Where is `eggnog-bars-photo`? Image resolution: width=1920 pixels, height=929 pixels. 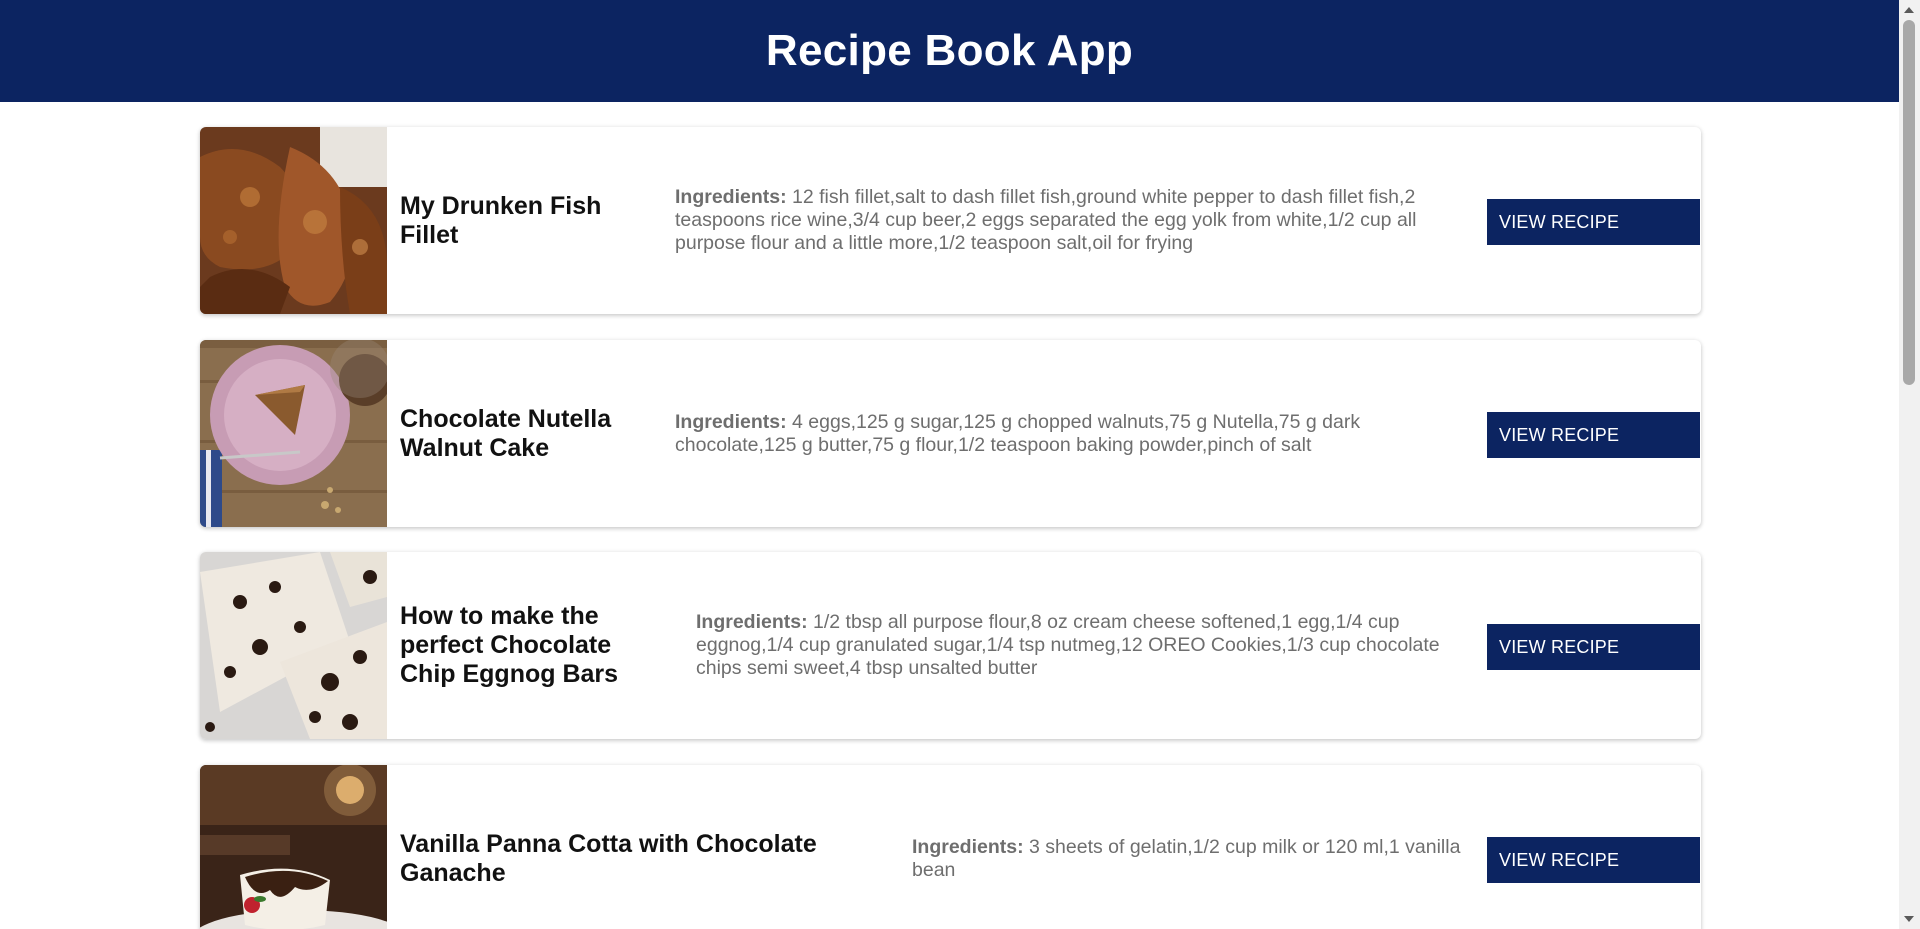
eggnog-bars-photo is located at coordinates (293, 645).